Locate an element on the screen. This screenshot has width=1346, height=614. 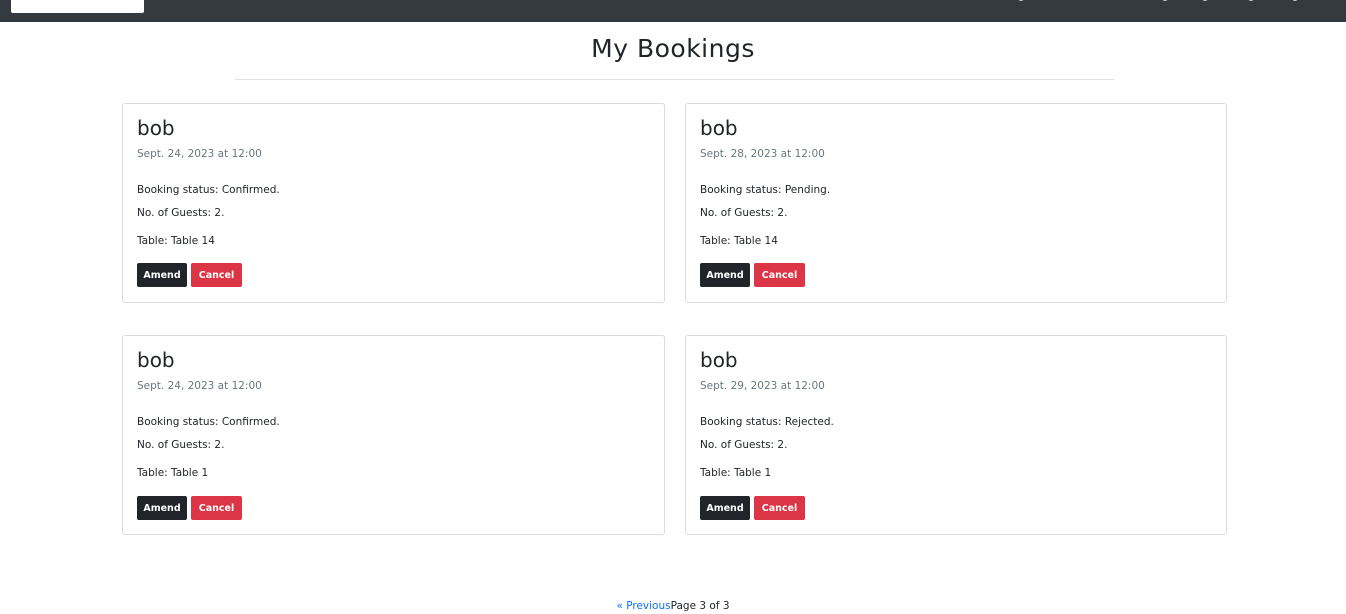
booking-status: Booking status: Pending. is located at coordinates (765, 190).